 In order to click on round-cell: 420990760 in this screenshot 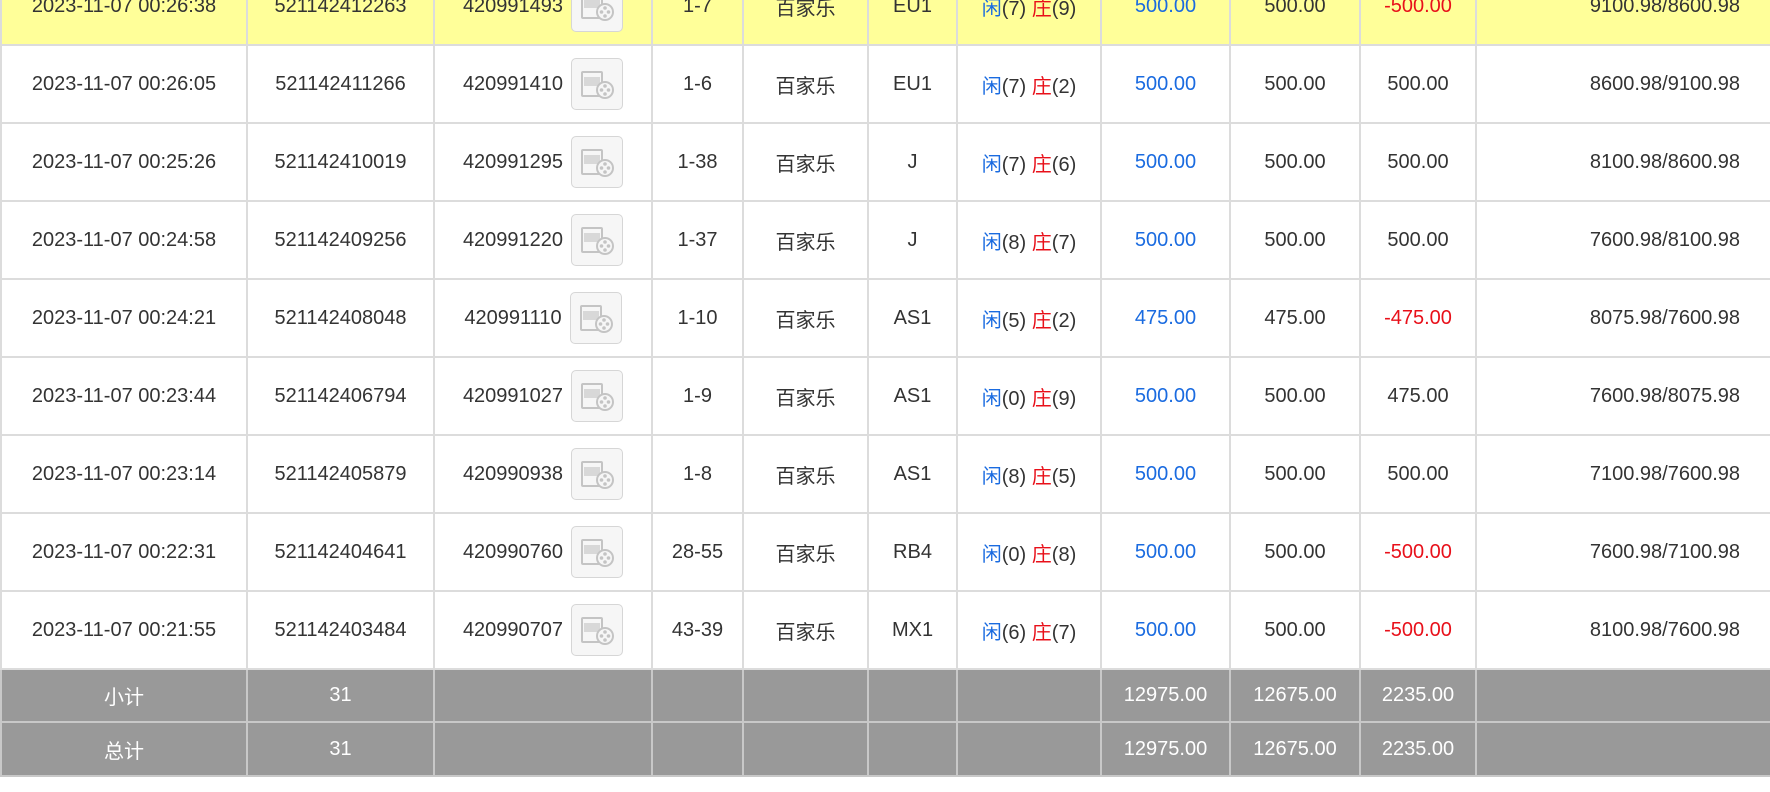, I will do `click(543, 552)`.